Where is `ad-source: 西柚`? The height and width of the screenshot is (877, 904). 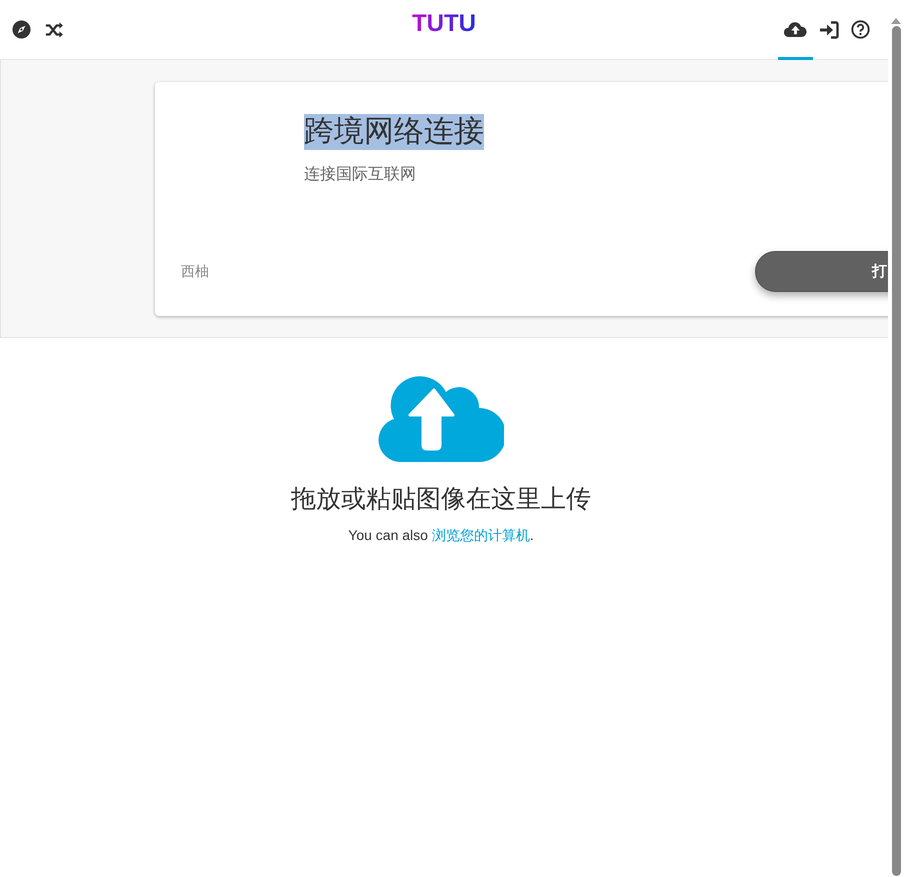
ad-source: 西柚 is located at coordinates (195, 271).